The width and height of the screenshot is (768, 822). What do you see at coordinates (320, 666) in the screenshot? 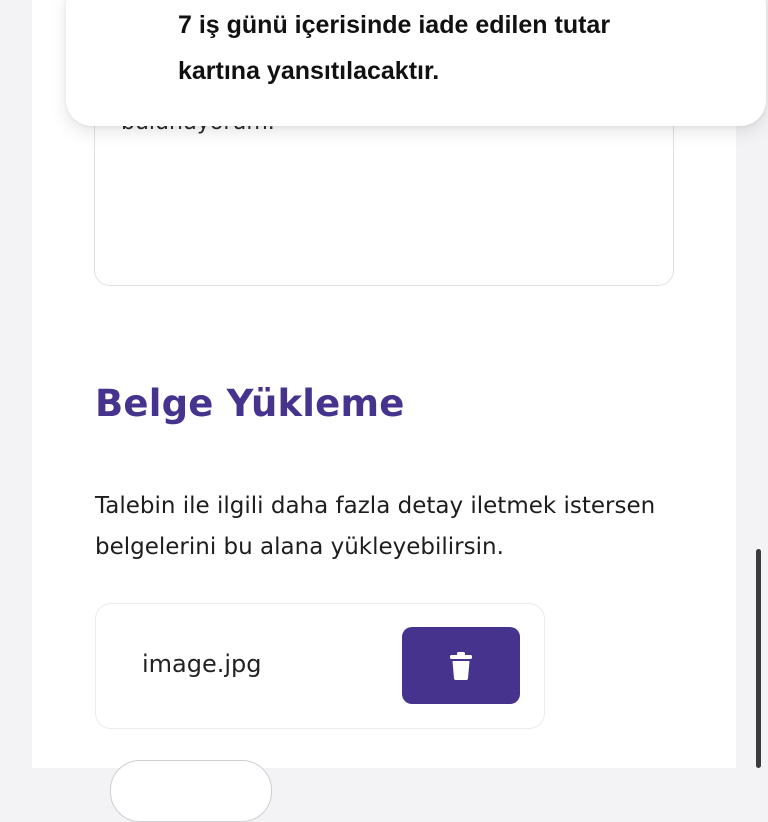
I see `uploaded-file-card: image.jpg` at bounding box center [320, 666].